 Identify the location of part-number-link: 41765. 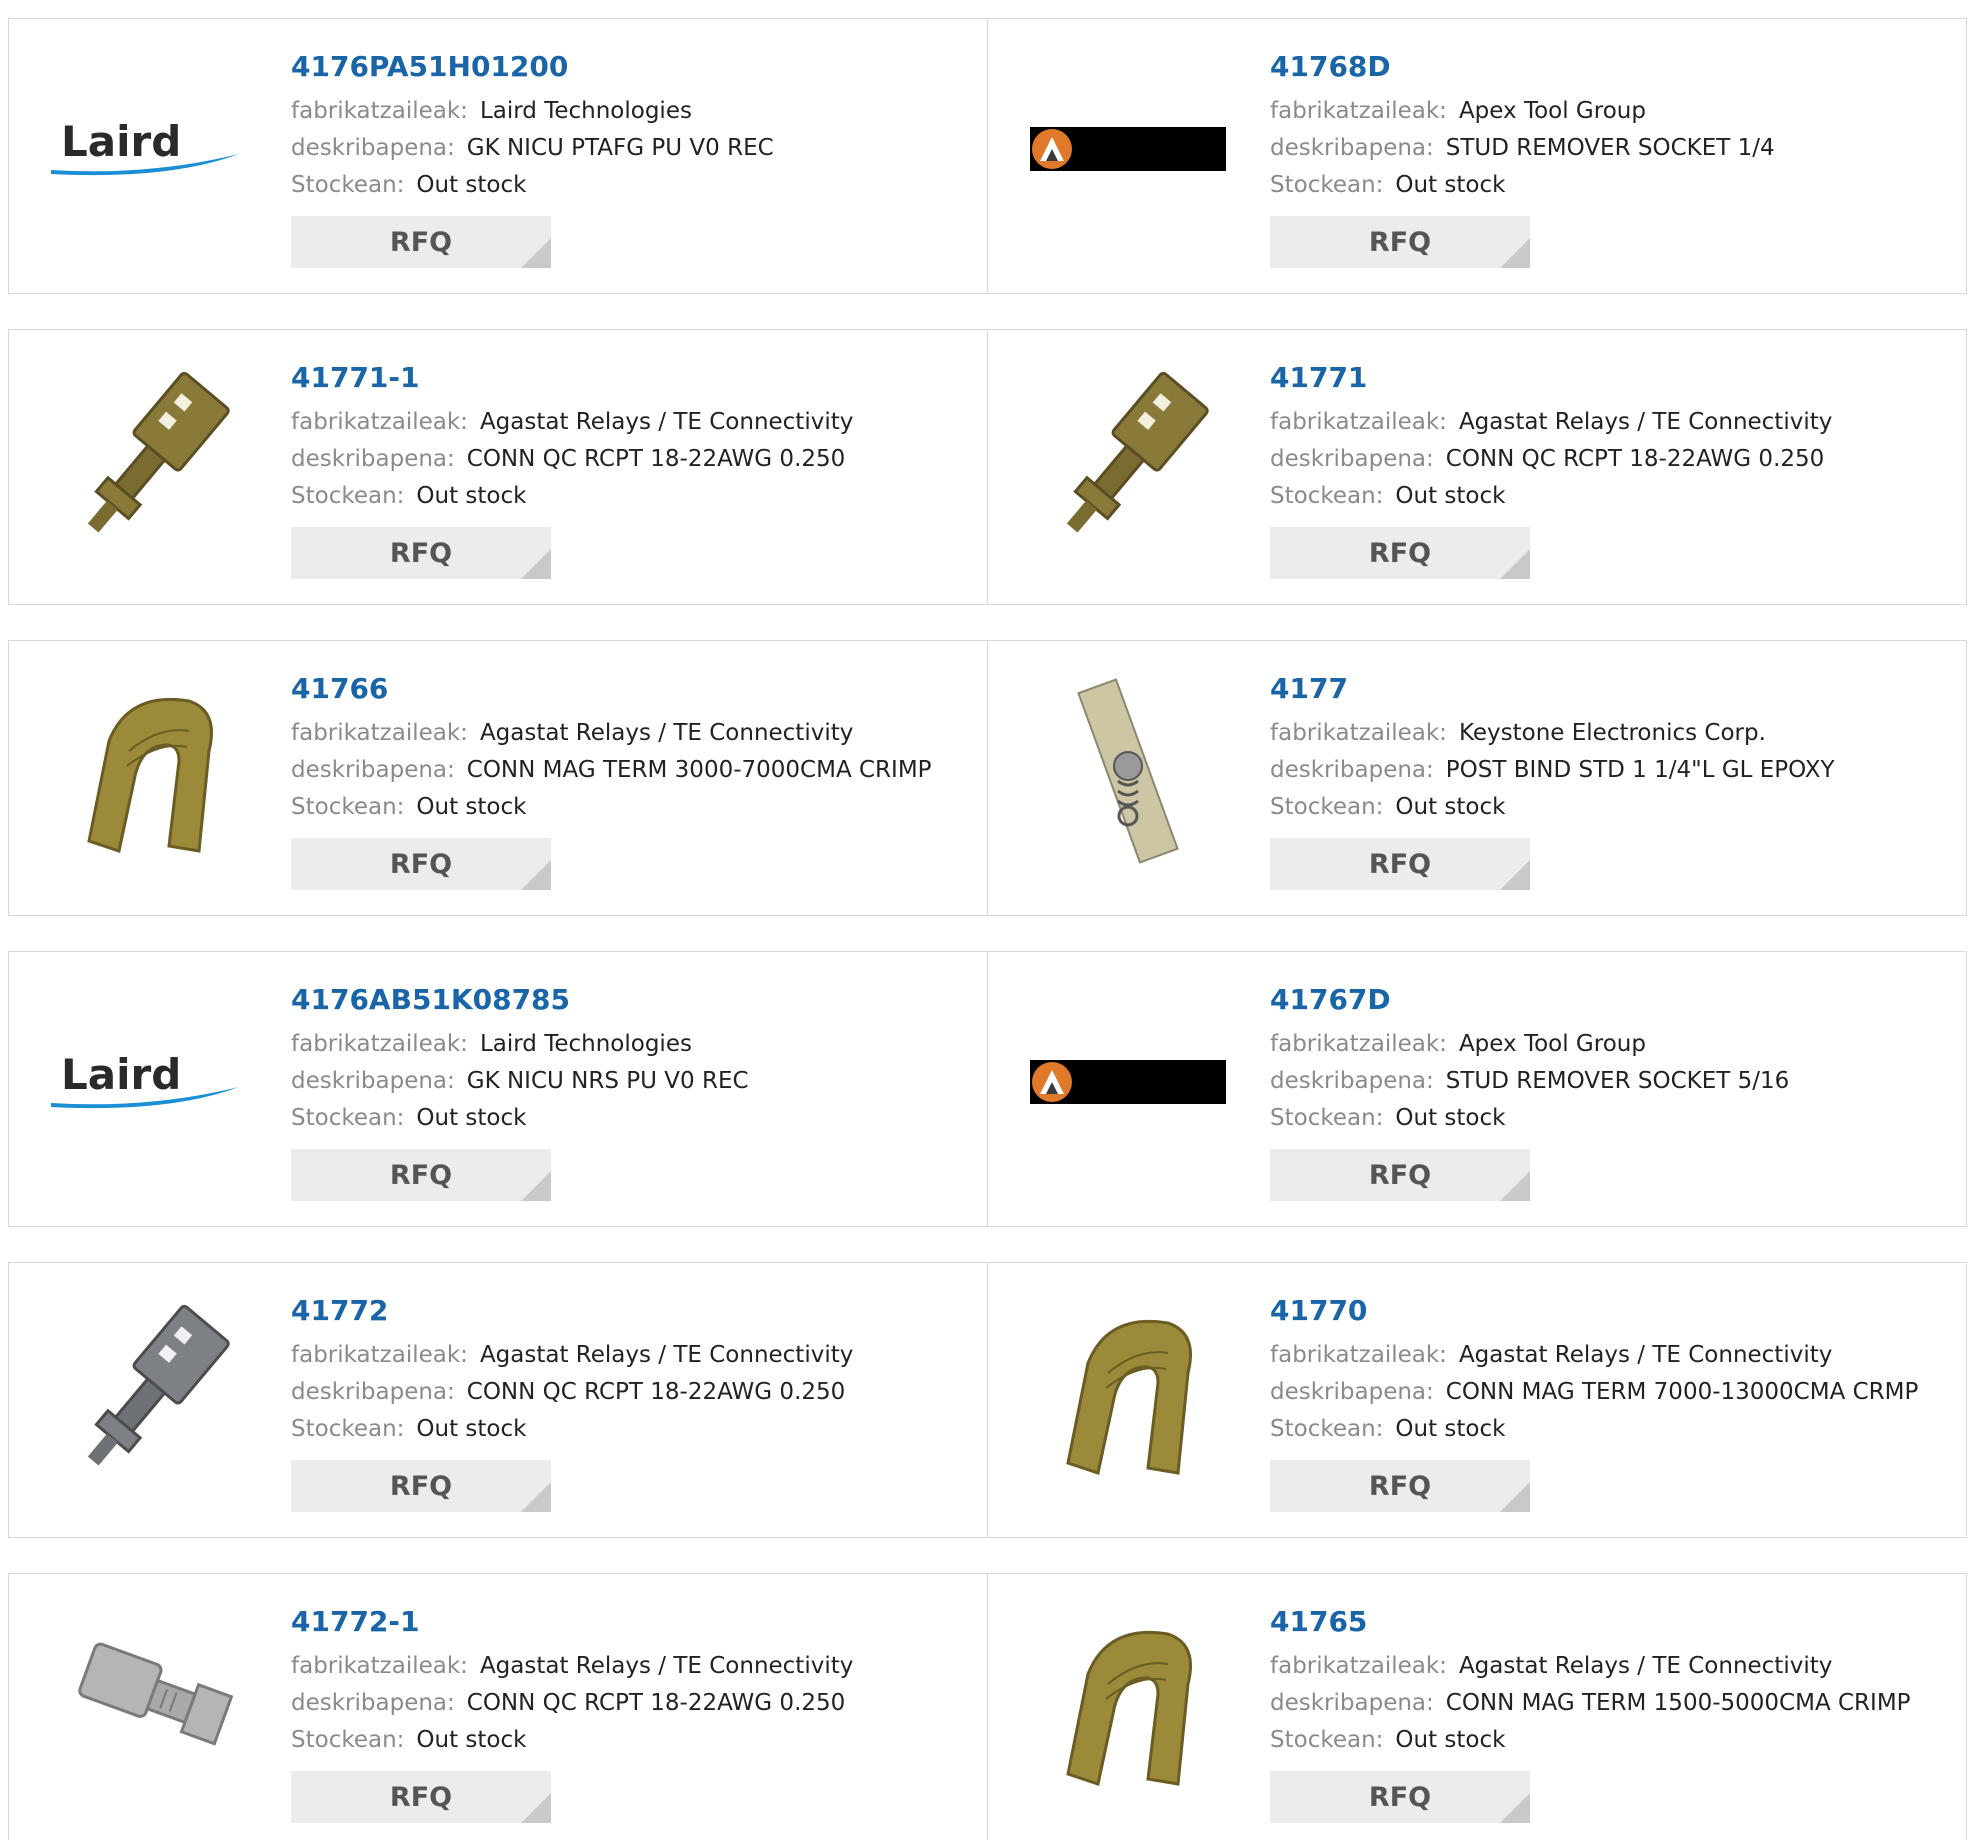
(1608, 1622).